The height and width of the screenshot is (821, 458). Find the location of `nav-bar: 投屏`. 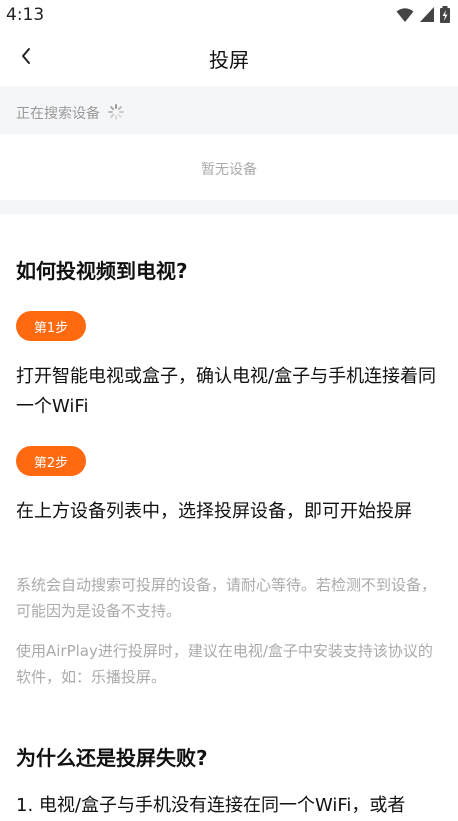

nav-bar: 投屏 is located at coordinates (229, 57).